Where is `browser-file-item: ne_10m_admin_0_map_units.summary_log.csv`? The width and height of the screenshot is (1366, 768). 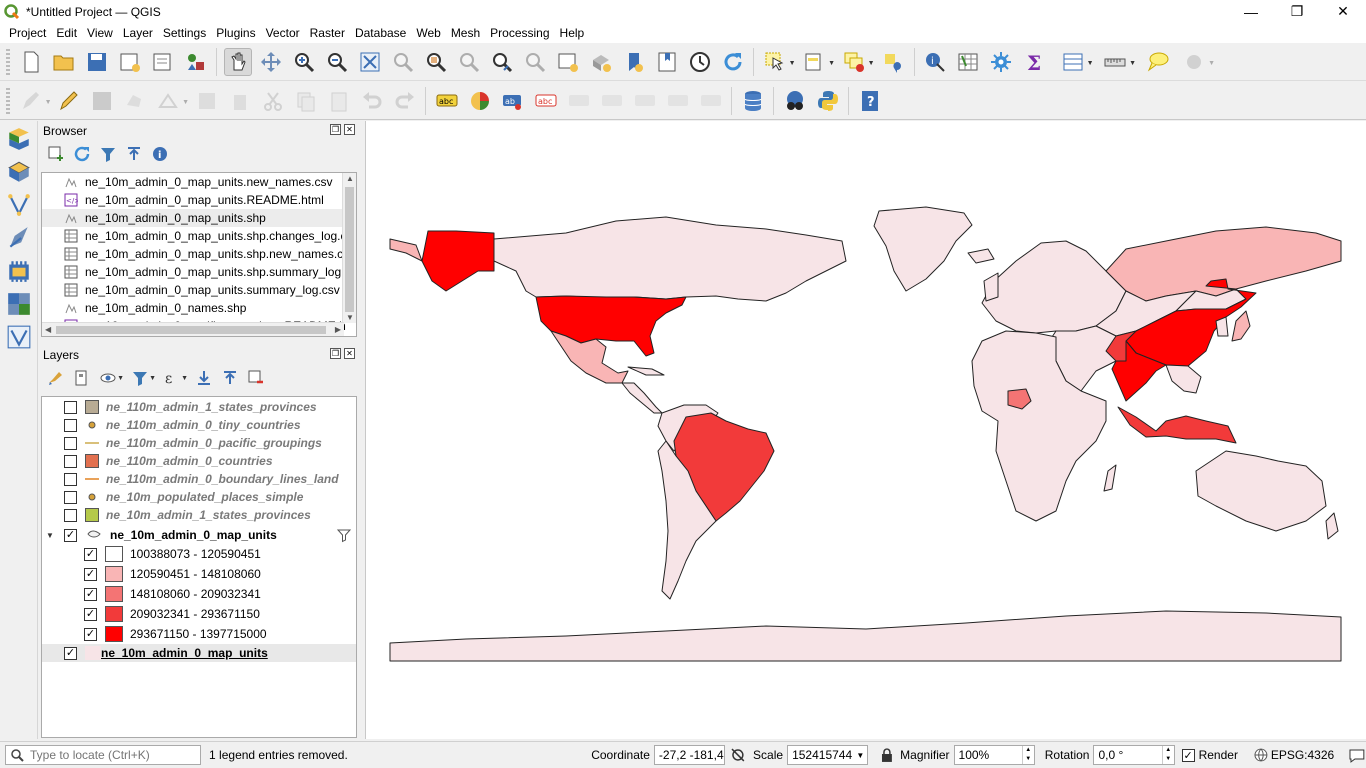
browser-file-item: ne_10m_admin_0_map_units.summary_log.csv is located at coordinates (199, 290).